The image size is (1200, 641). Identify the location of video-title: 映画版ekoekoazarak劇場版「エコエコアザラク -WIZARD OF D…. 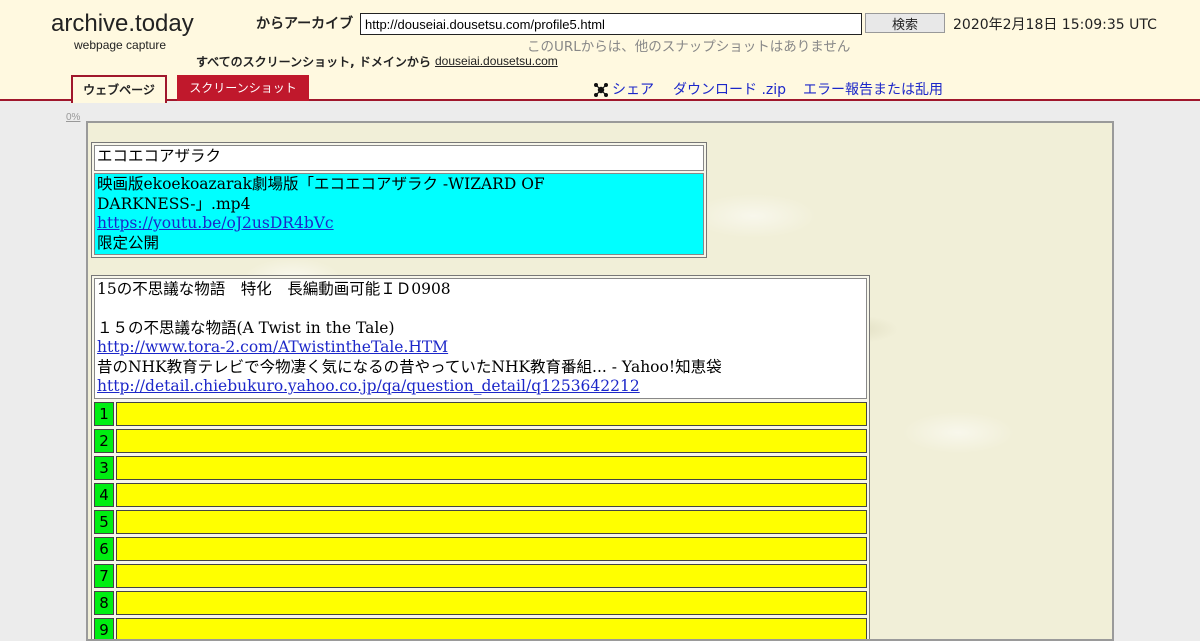
(399, 194).